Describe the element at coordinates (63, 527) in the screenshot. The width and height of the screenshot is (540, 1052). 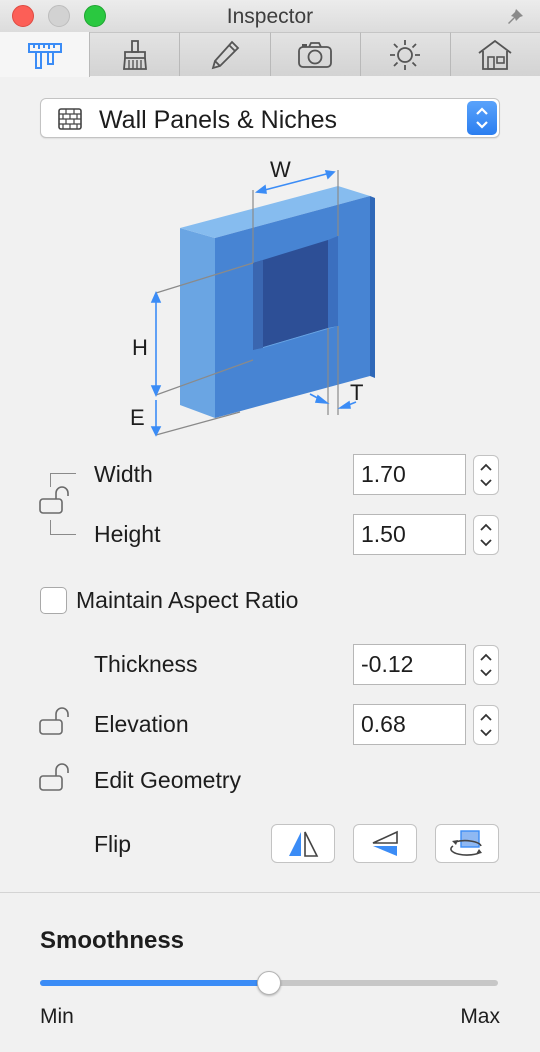
I see `width-height-link-bracket-bottom` at that location.